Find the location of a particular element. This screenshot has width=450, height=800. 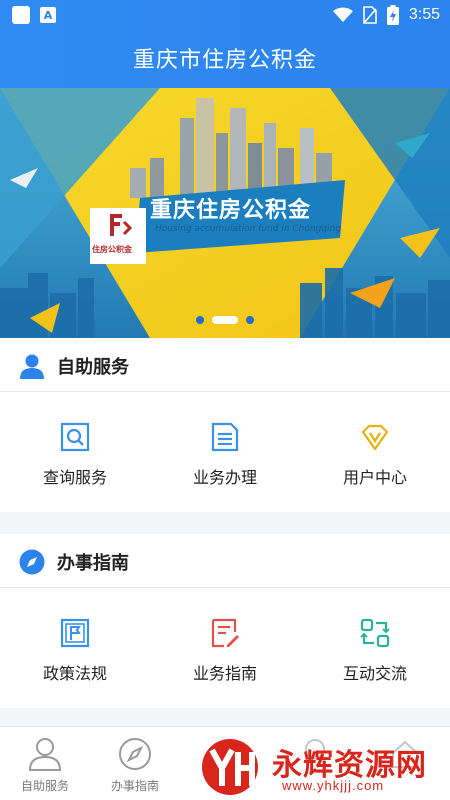

item-label: 查询服务 is located at coordinates (74, 477).